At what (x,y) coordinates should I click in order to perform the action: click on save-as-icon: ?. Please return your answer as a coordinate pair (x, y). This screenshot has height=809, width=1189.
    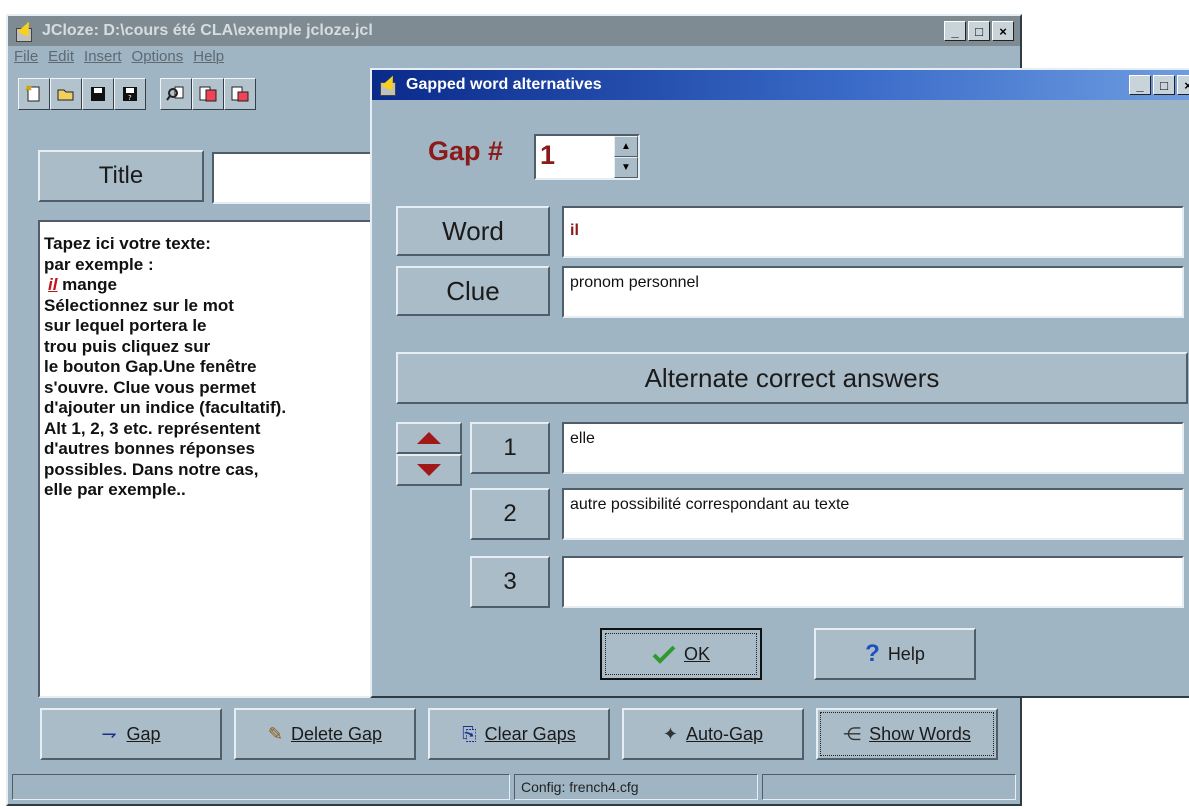
    Looking at the image, I should click on (130, 94).